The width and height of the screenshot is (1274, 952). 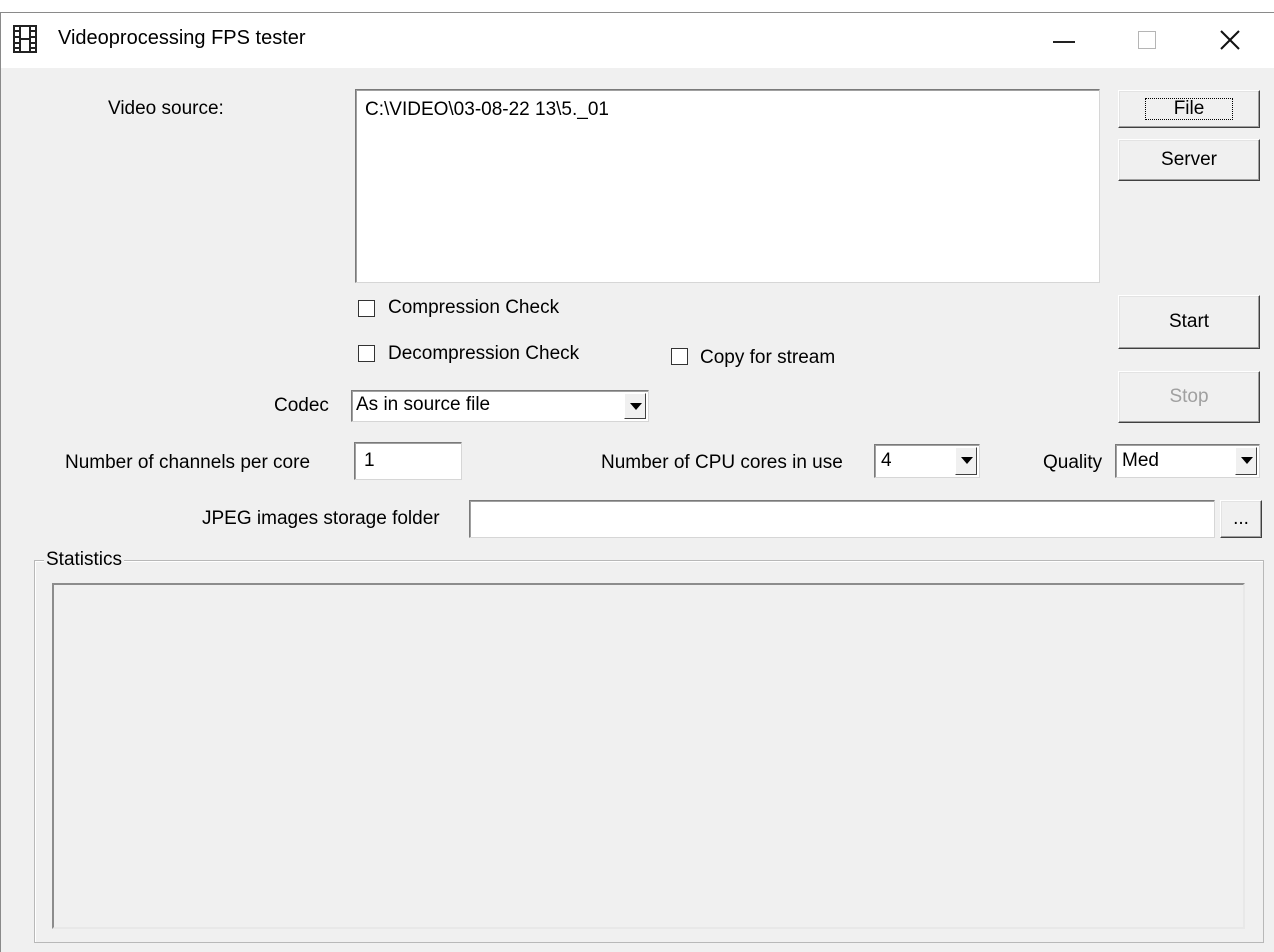 I want to click on cpu-cores-label: Number of CPU cores in use, so click(x=722, y=462).